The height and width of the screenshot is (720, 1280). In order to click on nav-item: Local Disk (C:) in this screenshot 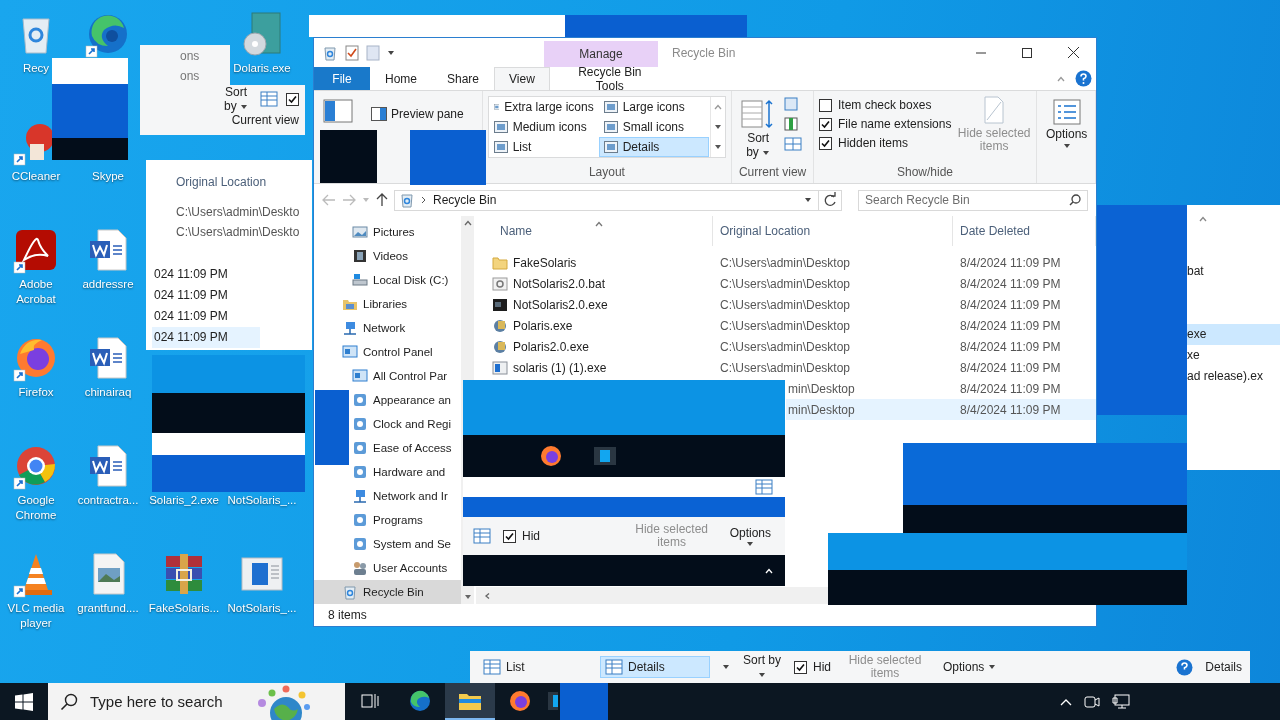, I will do `click(387, 280)`.